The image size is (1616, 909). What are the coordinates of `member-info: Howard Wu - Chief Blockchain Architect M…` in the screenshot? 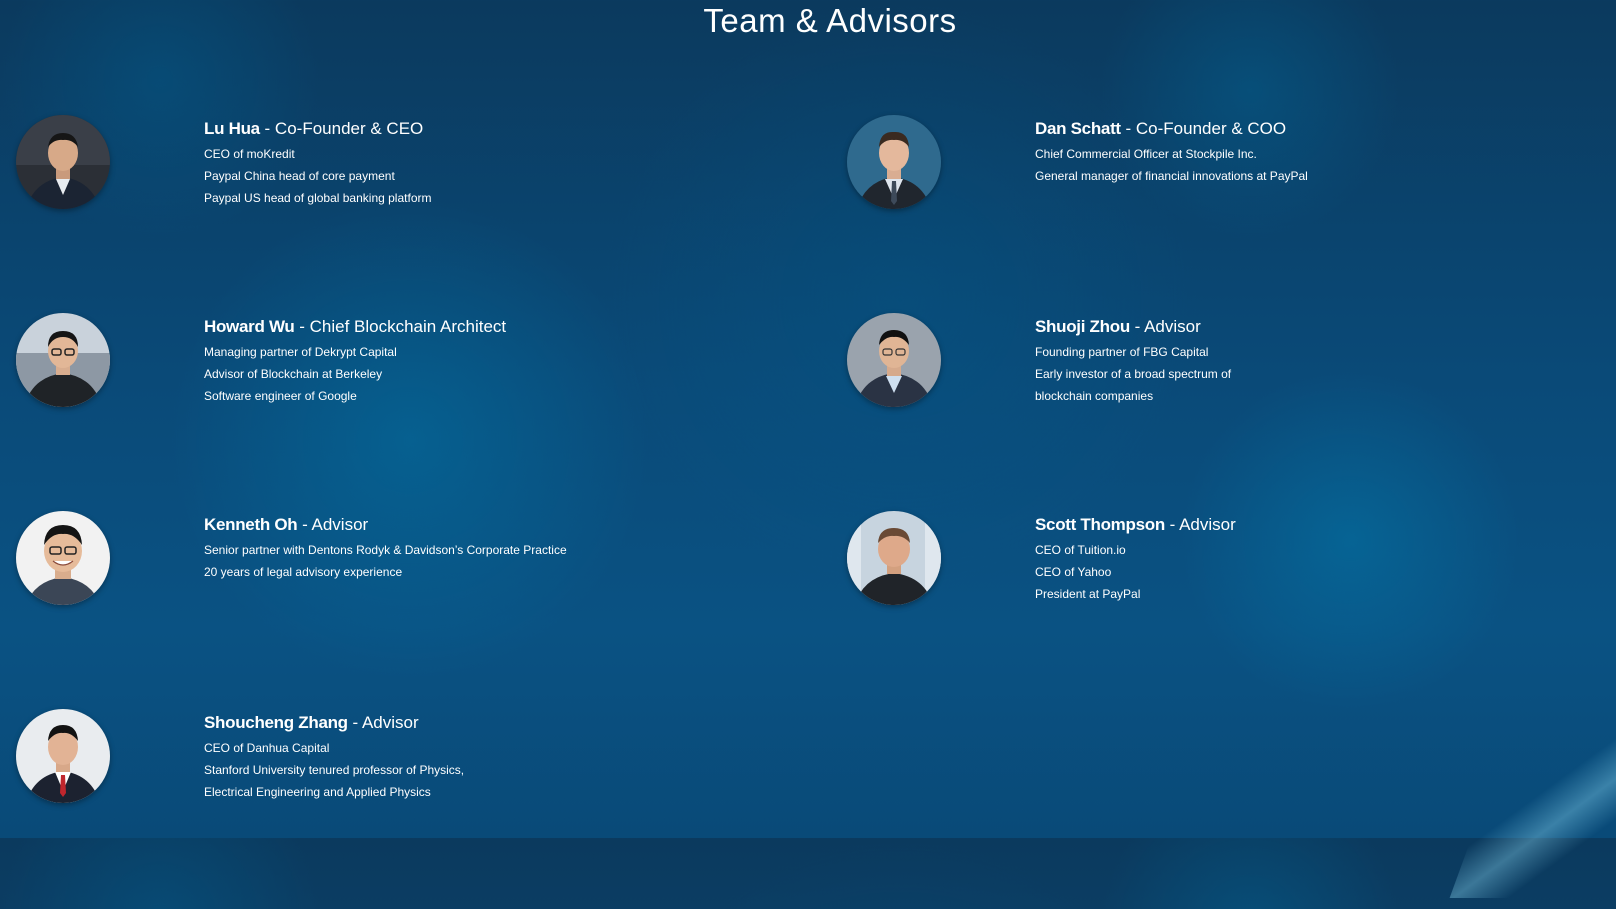 It's located at (494, 361).